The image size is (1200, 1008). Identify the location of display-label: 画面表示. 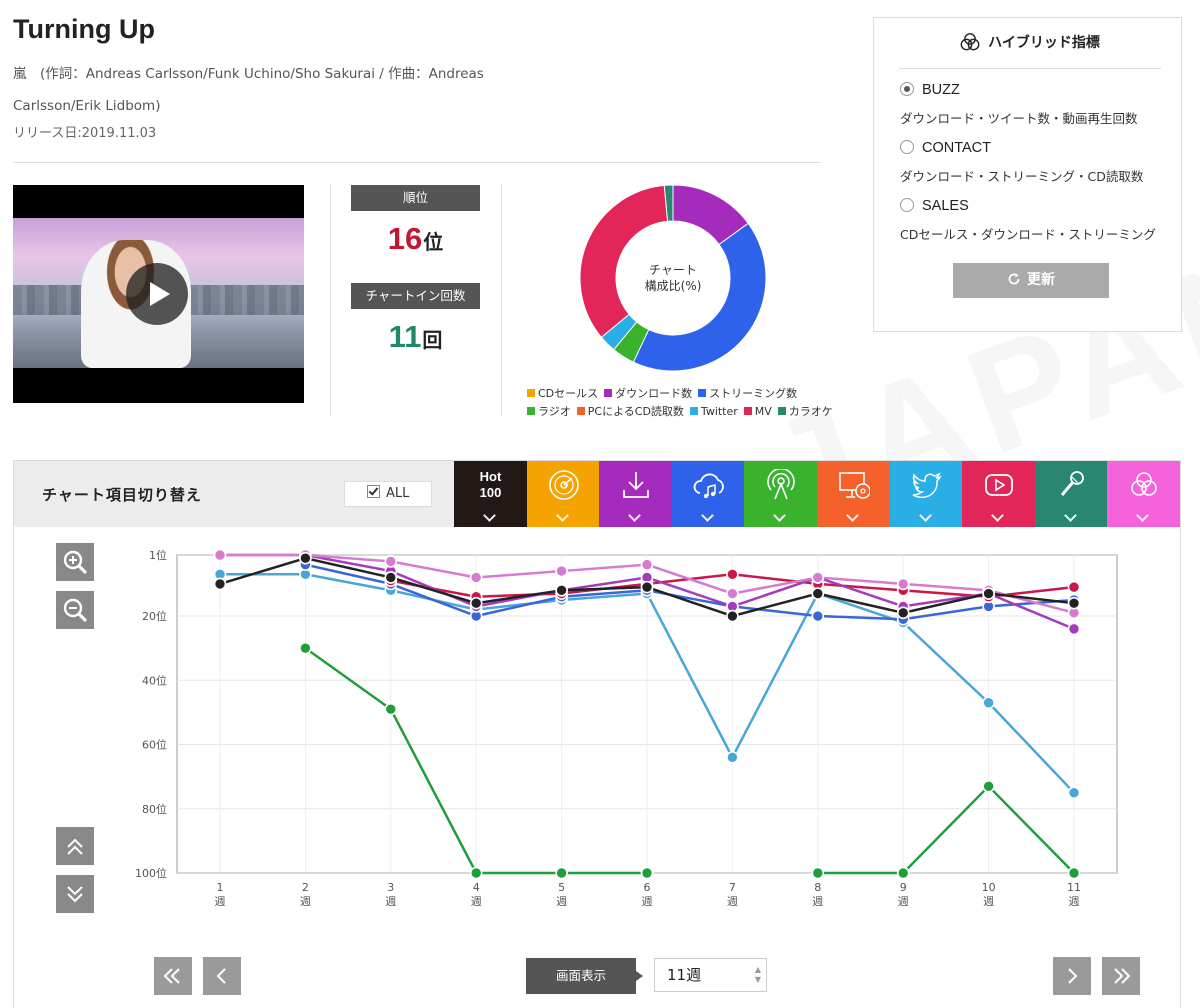
(584, 976).